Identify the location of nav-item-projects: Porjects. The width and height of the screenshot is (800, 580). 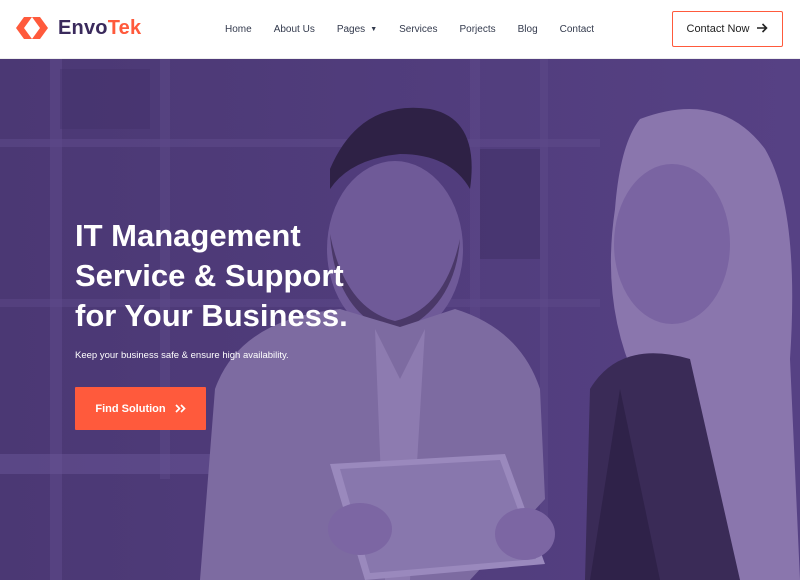
(477, 29).